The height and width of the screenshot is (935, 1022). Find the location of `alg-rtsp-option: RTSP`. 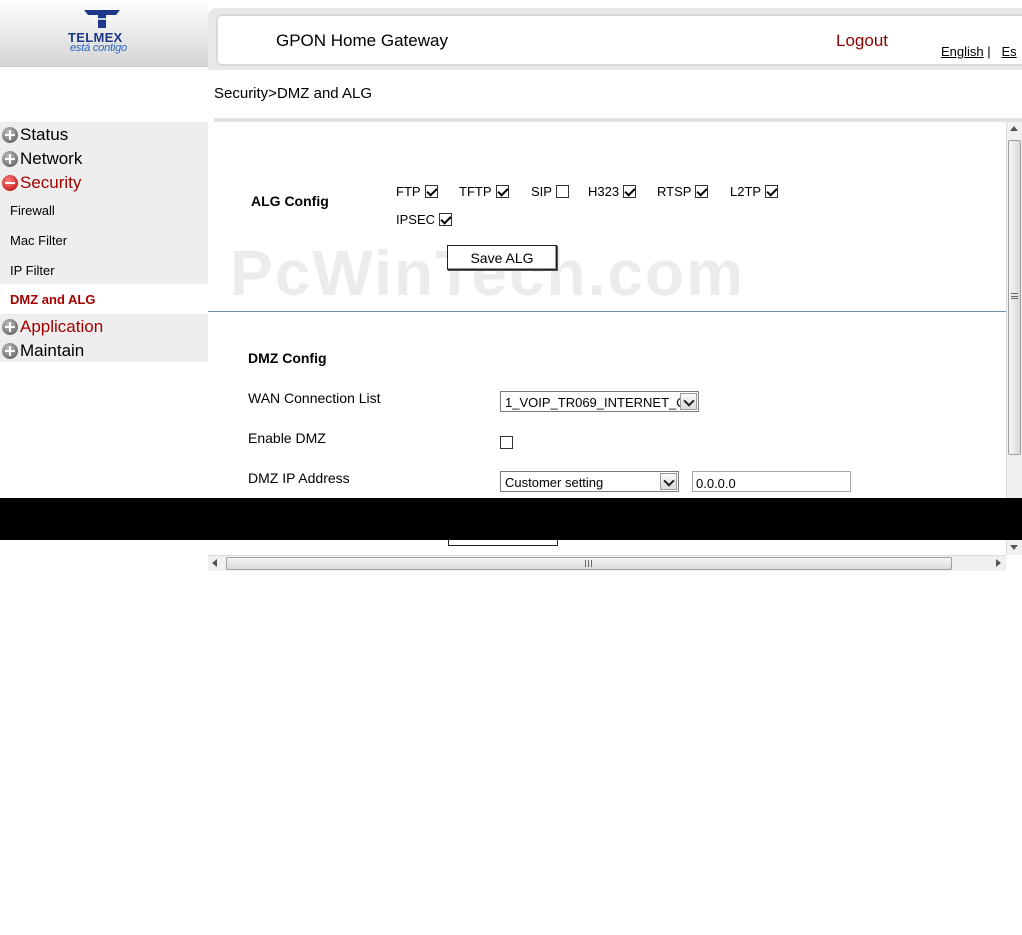

alg-rtsp-option: RTSP is located at coordinates (683, 191).